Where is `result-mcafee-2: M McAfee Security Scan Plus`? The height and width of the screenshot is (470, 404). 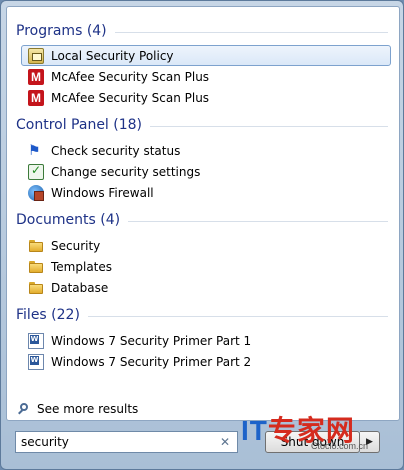 result-mcafee-2: M McAfee Security Scan Plus is located at coordinates (206, 97).